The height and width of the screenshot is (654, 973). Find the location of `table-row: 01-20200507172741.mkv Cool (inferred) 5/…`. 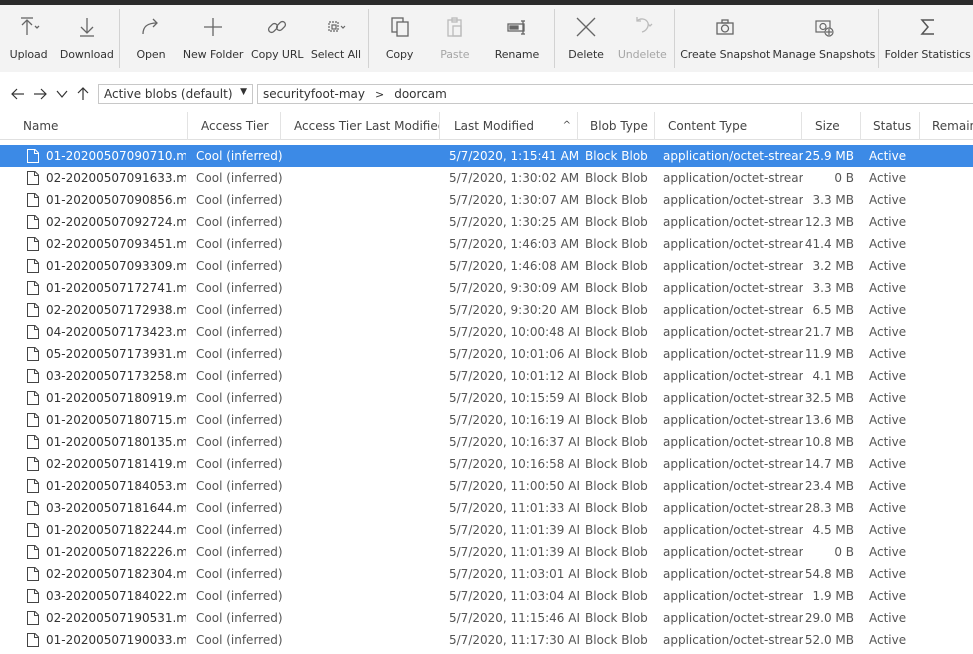

table-row: 01-20200507172741.mkv Cool (inferred) 5/… is located at coordinates (486, 288).